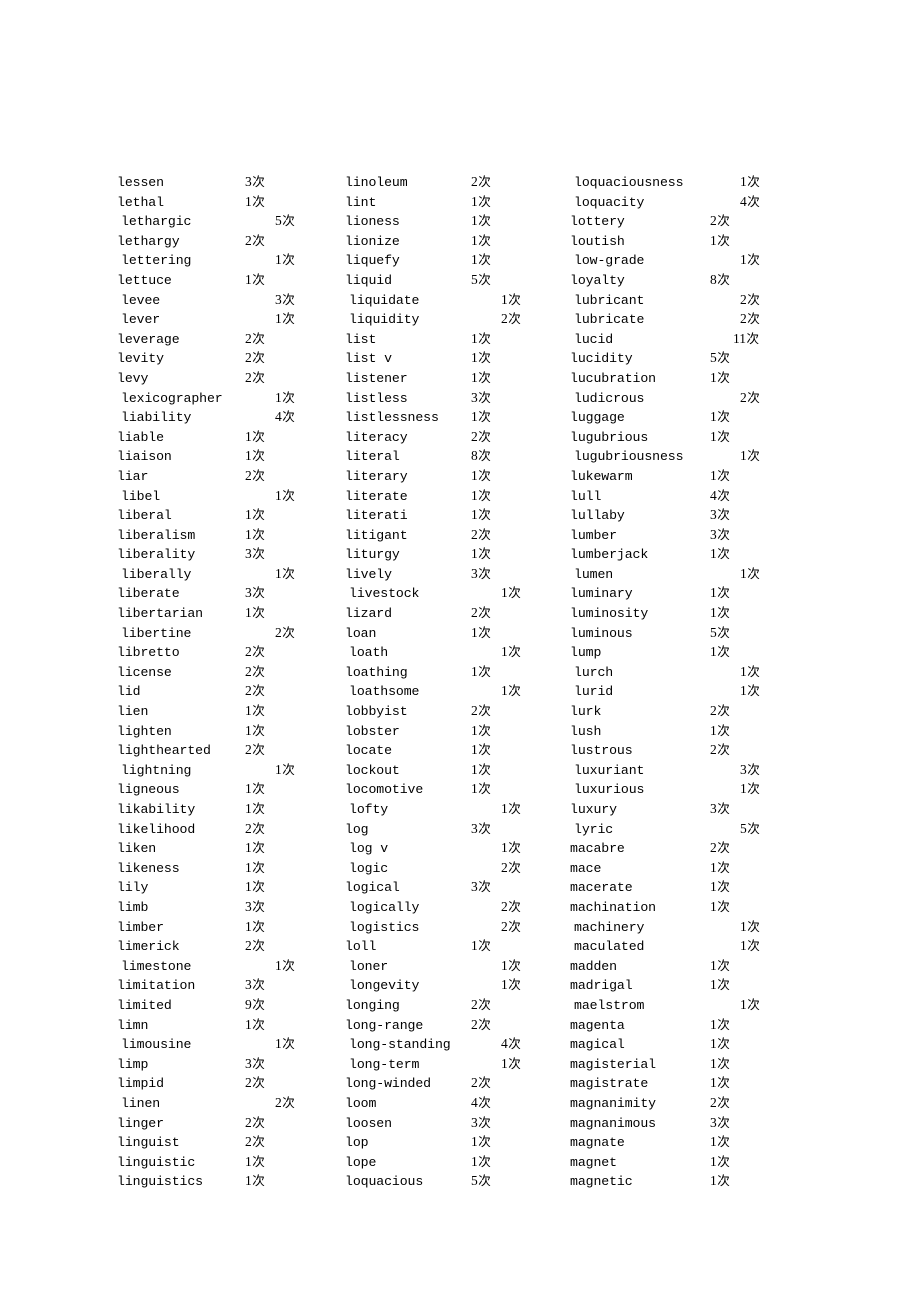 This screenshot has width=920, height=1302. I want to click on entry-word: lustrous, so click(601, 751).